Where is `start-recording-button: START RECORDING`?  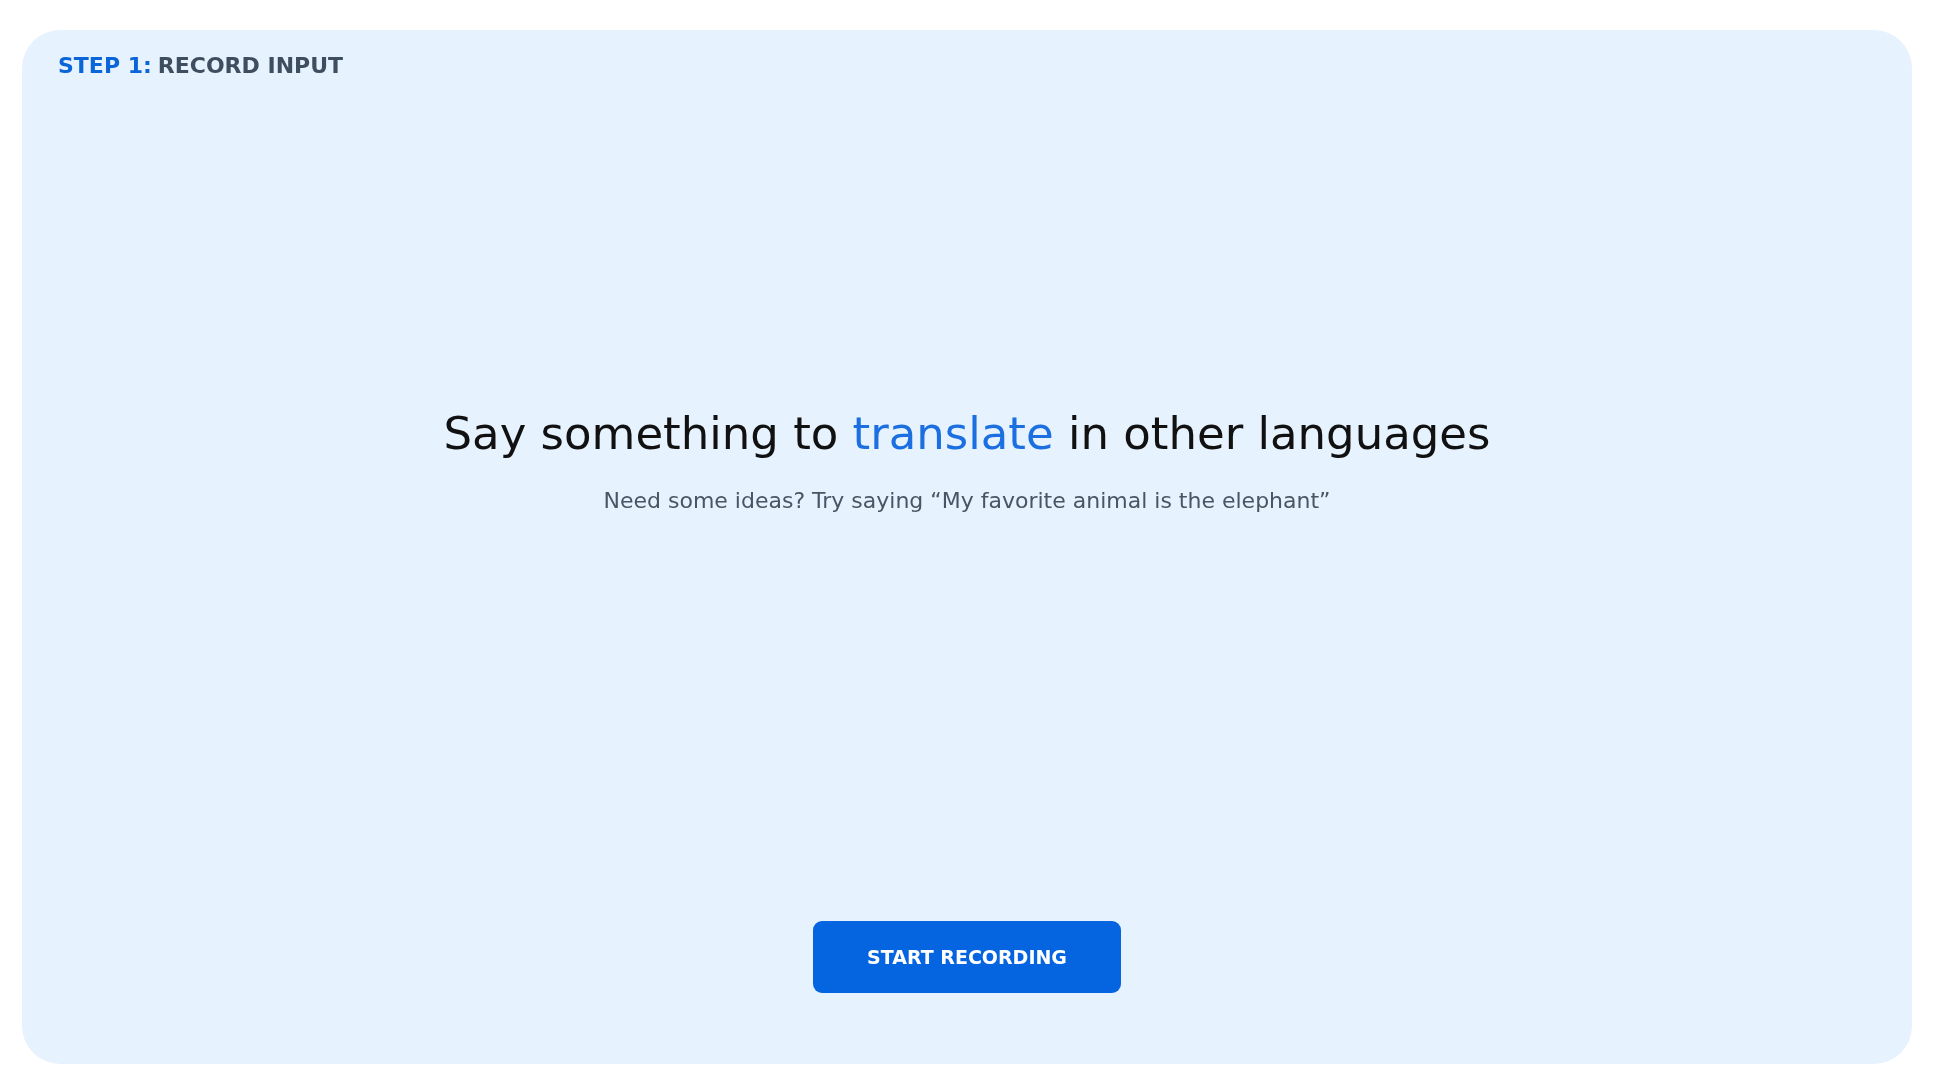
start-recording-button: START RECORDING is located at coordinates (967, 957).